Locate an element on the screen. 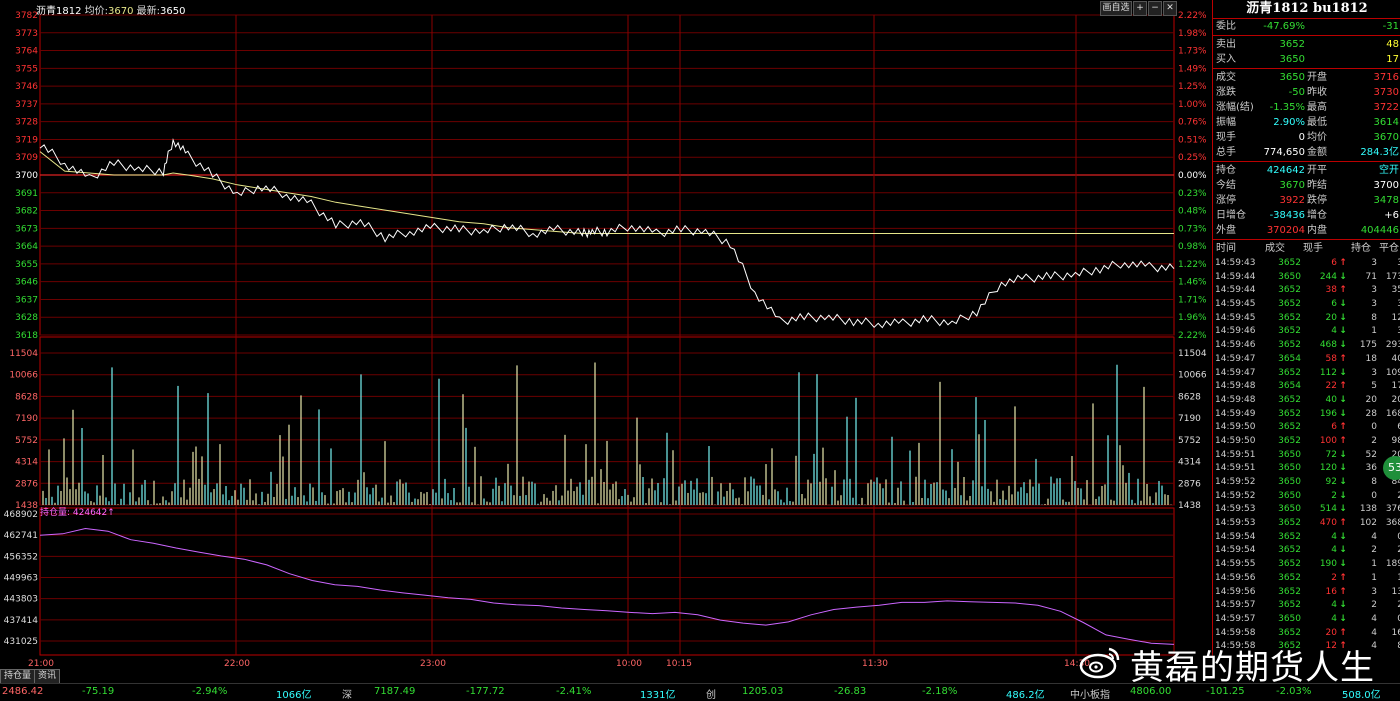 This screenshot has width=1400, height=701. volume-tick-label: 5752 is located at coordinates (26, 441).